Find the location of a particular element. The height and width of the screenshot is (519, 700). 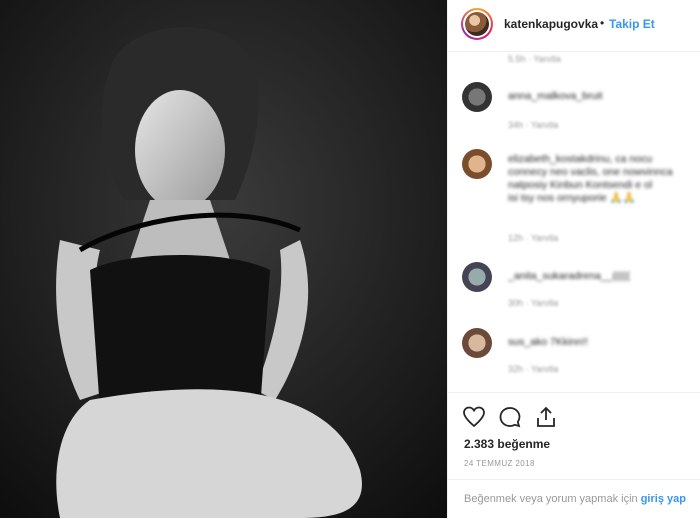

author-username: katenkapugovka is located at coordinates (551, 24).